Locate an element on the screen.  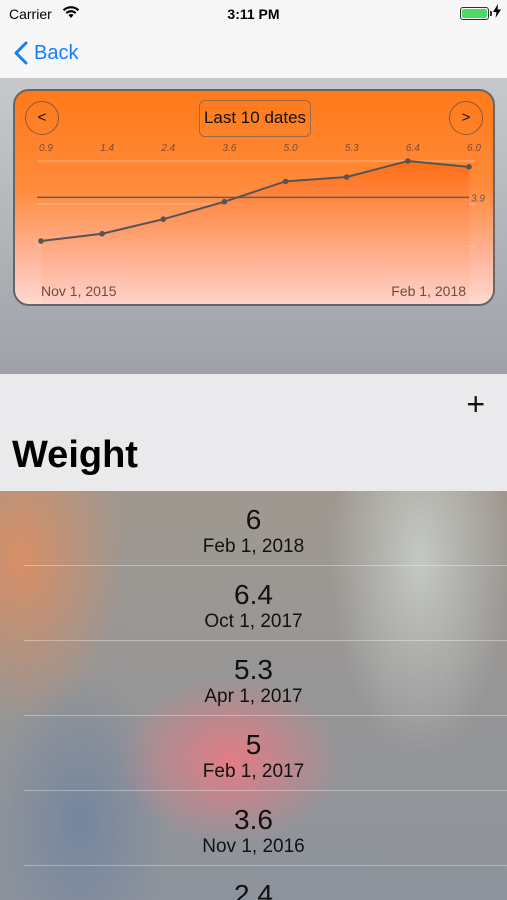
range-selector-button: Last 10 dates is located at coordinates (255, 118).